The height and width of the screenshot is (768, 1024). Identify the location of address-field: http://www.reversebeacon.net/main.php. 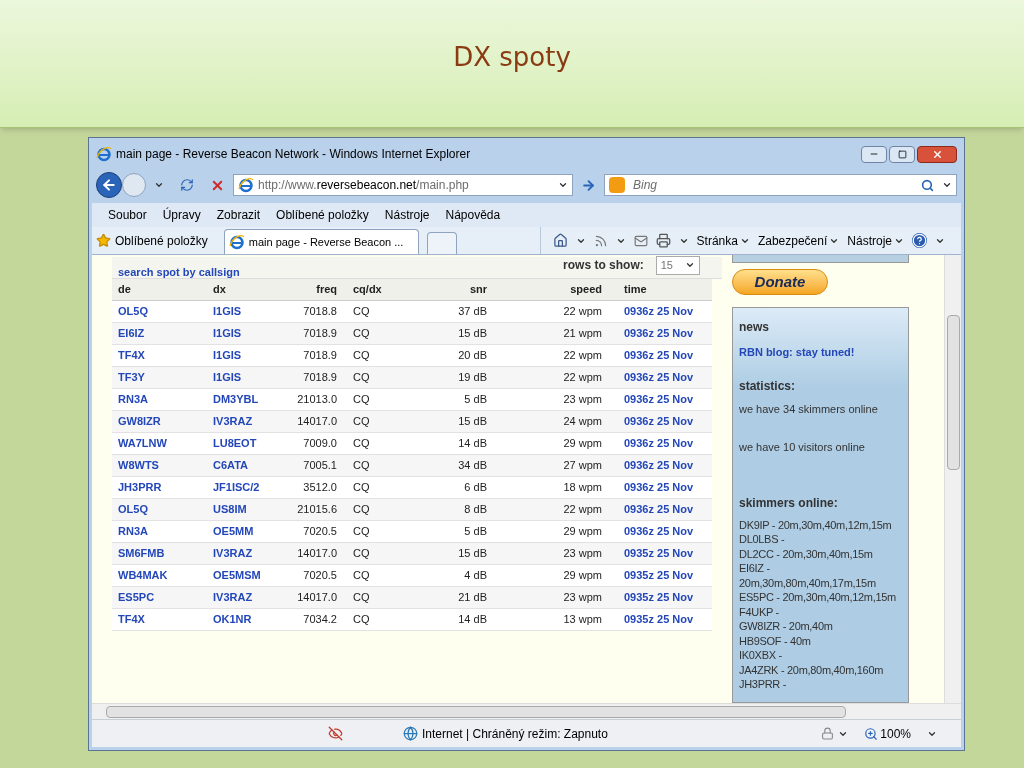
(403, 185).